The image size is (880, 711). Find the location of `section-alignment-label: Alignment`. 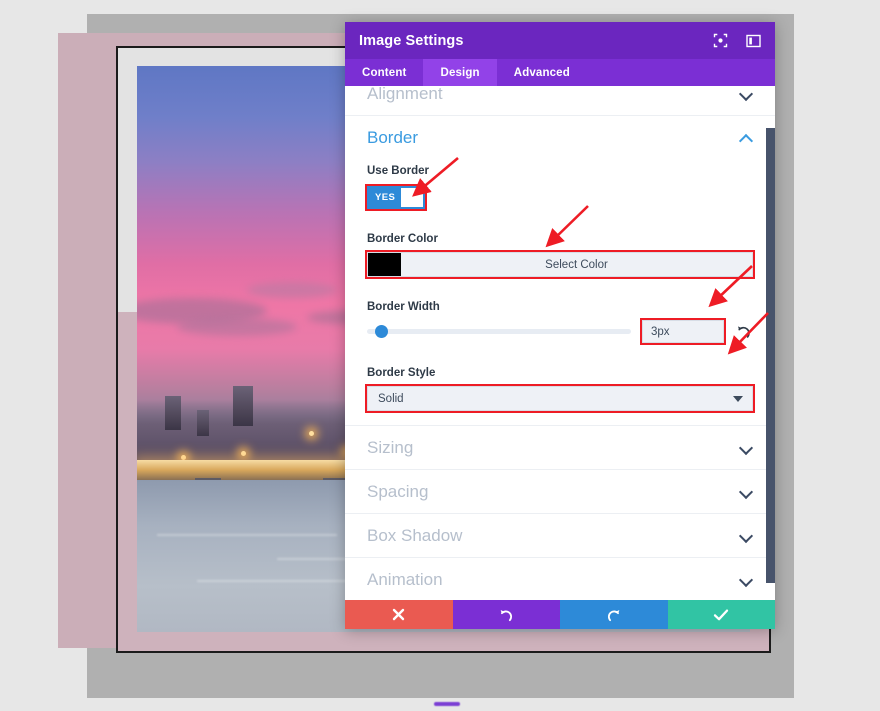

section-alignment-label: Alignment is located at coordinates (405, 94).